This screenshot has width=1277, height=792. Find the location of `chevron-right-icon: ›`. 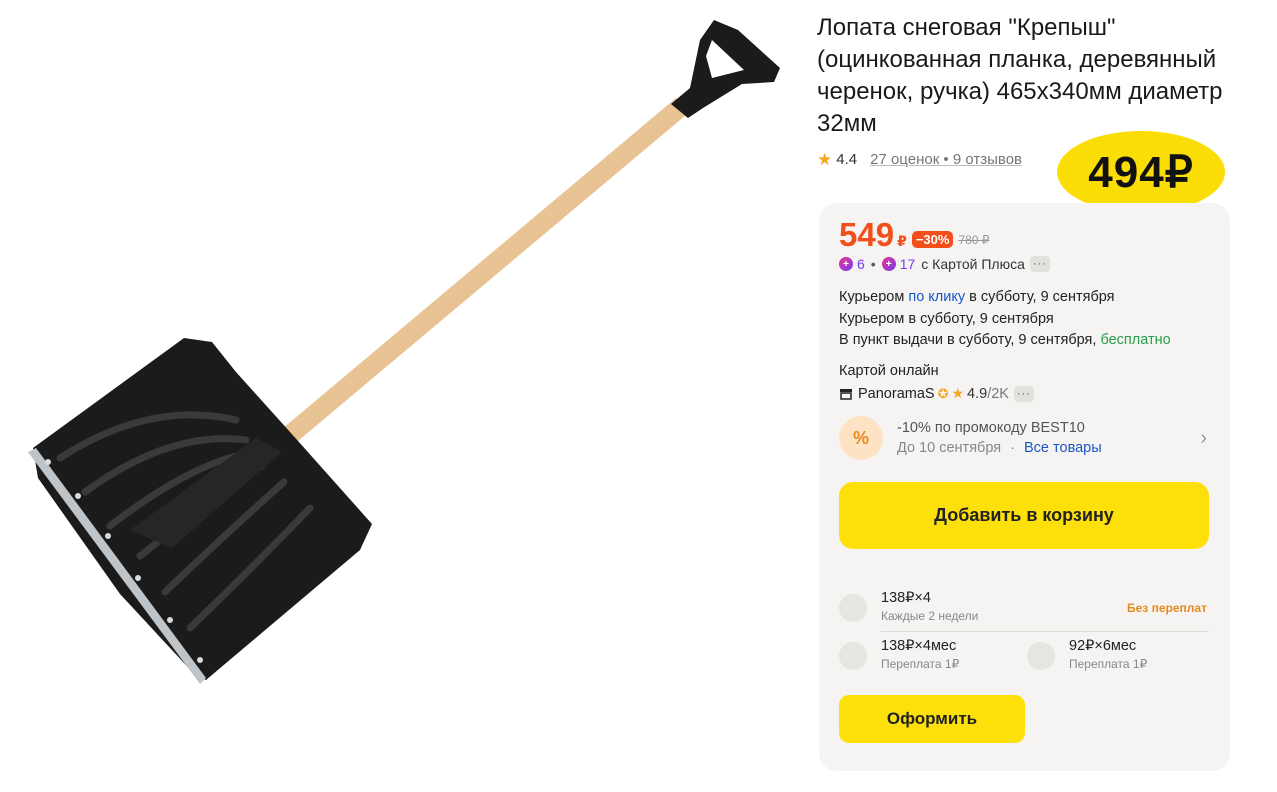

chevron-right-icon: › is located at coordinates (1203, 438).